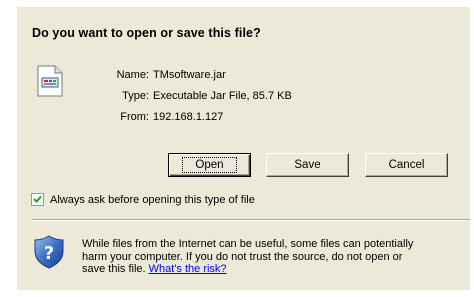 The image size is (474, 297). What do you see at coordinates (134, 117) in the screenshot?
I see `file-from-label: From:` at bounding box center [134, 117].